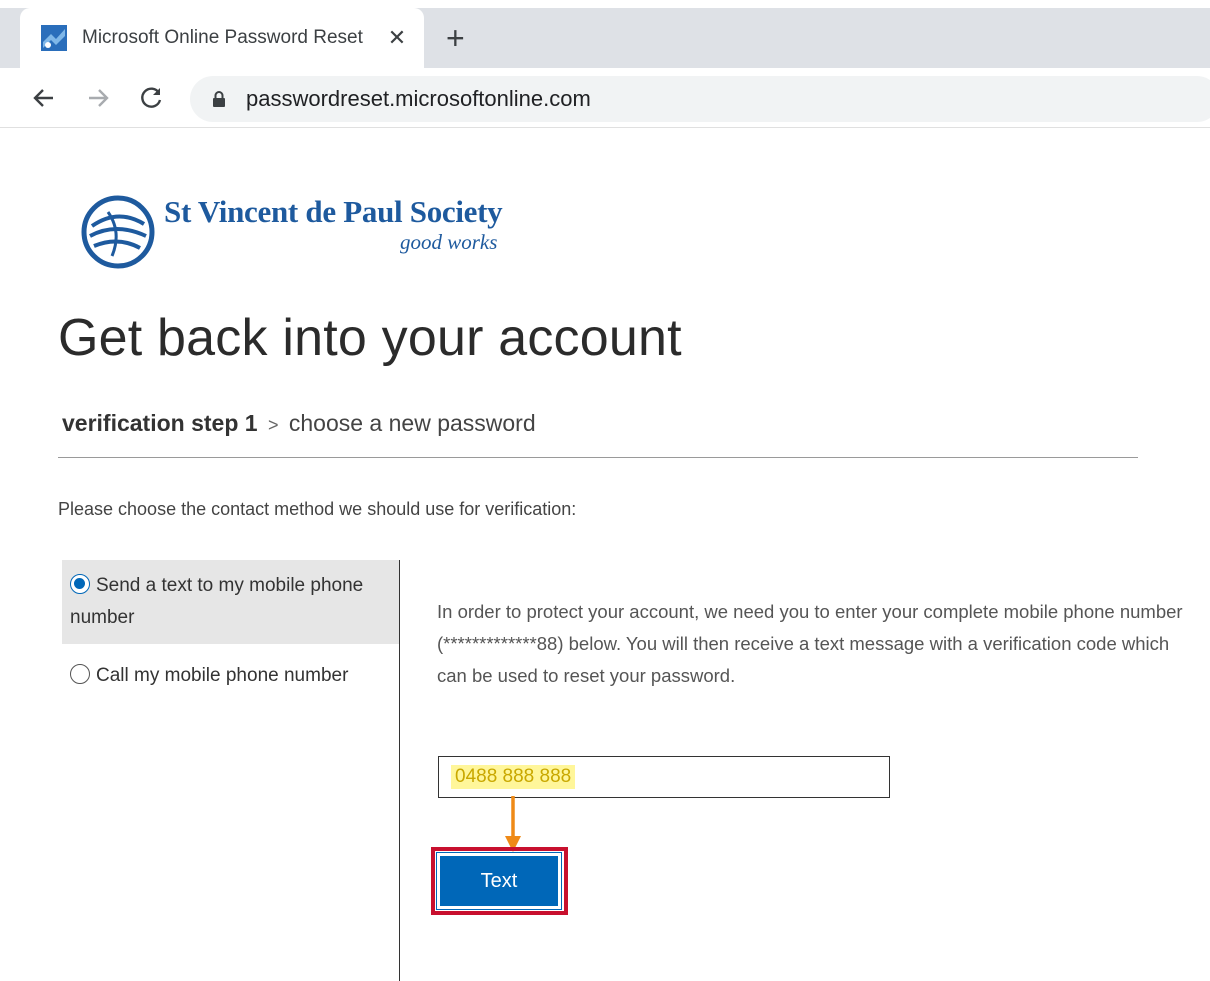  What do you see at coordinates (160, 423) in the screenshot?
I see `current-step: verification step 1` at bounding box center [160, 423].